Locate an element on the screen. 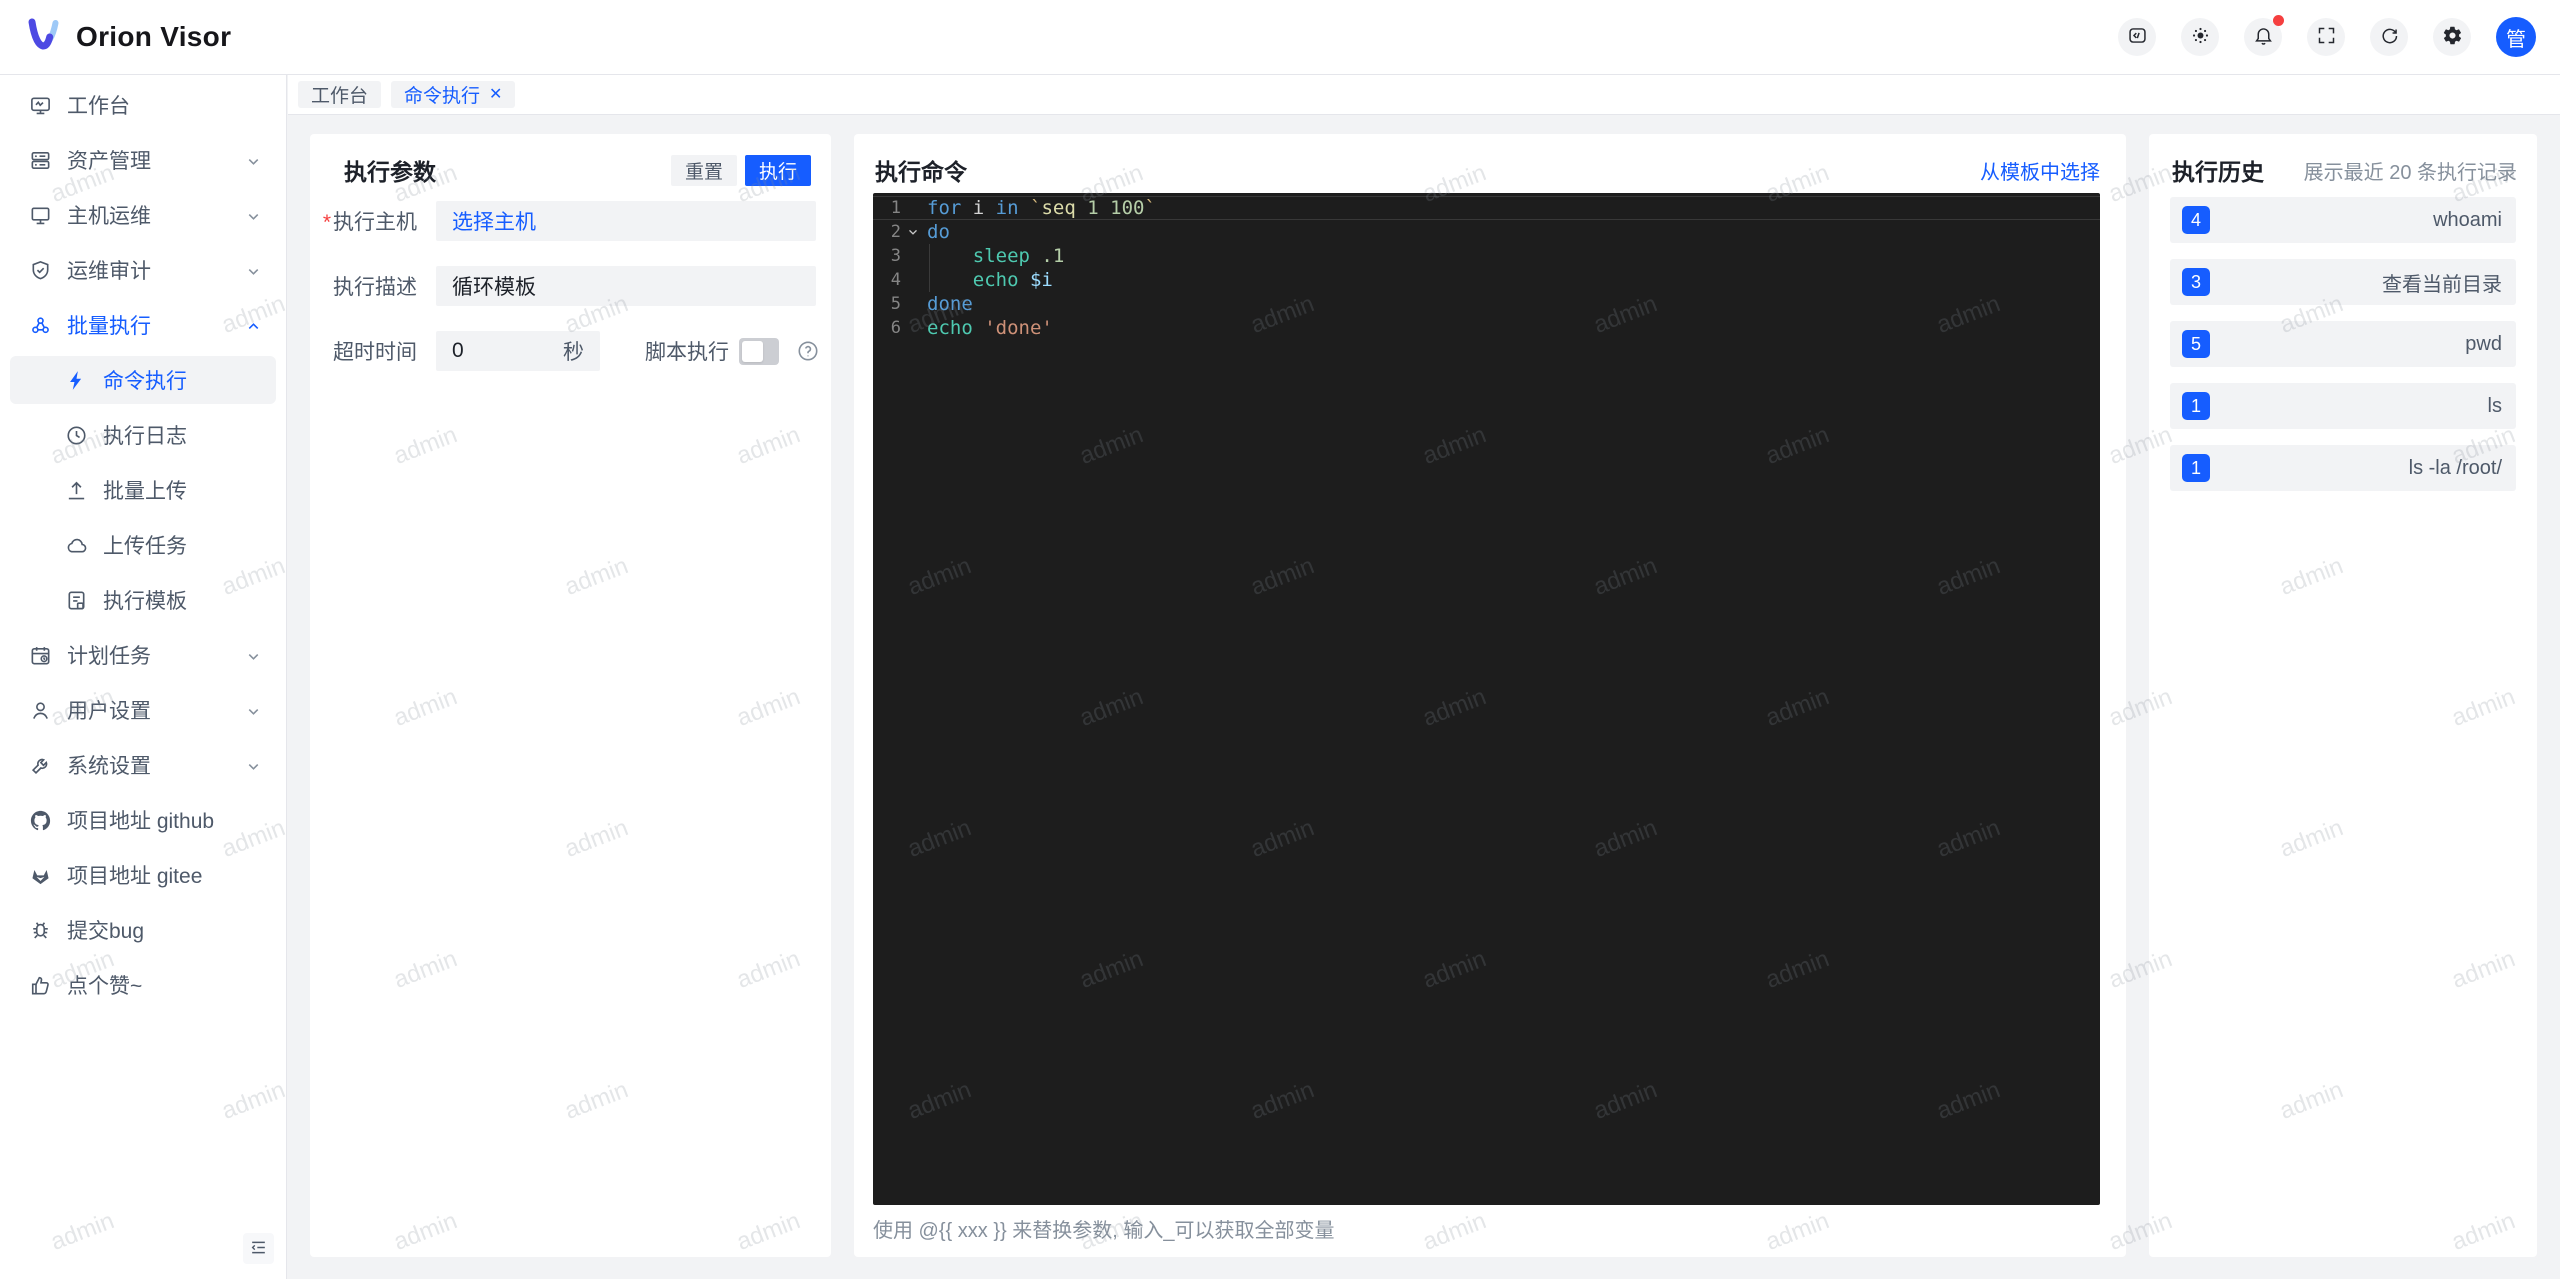  tab-command-execution: 命令执行 ✕ is located at coordinates (453, 94).